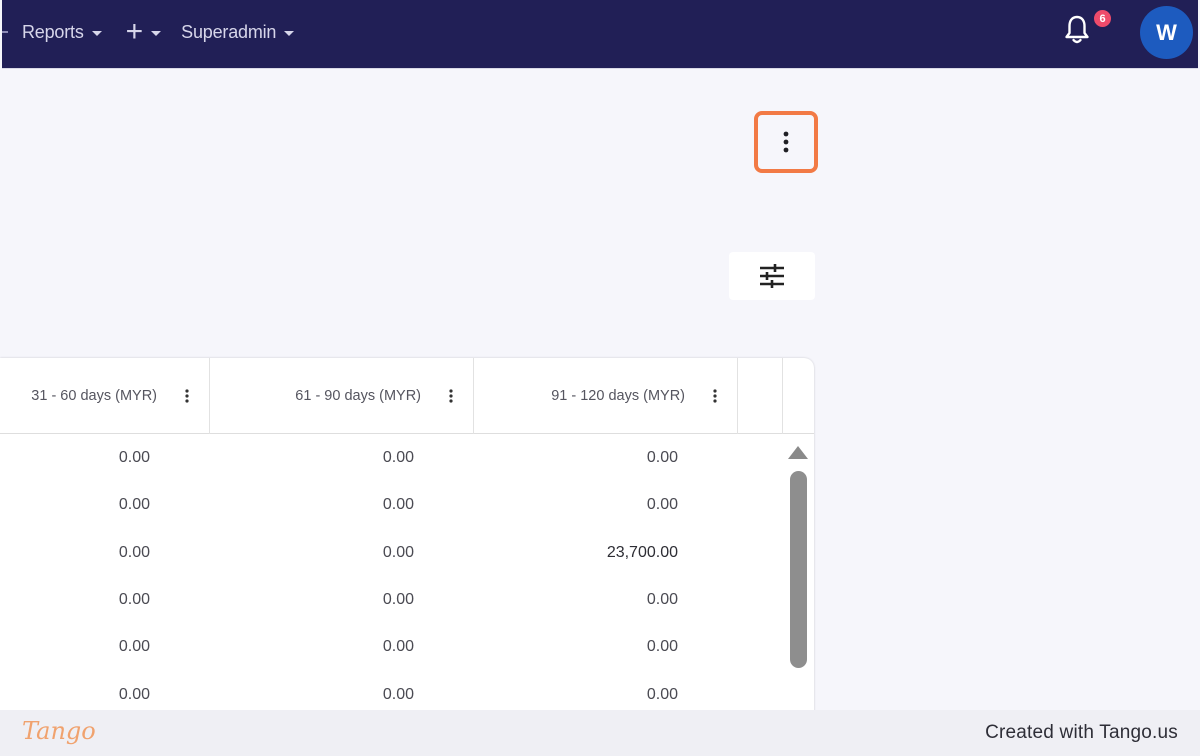 The image size is (1200, 756). I want to click on column-header-next, so click(760, 396).